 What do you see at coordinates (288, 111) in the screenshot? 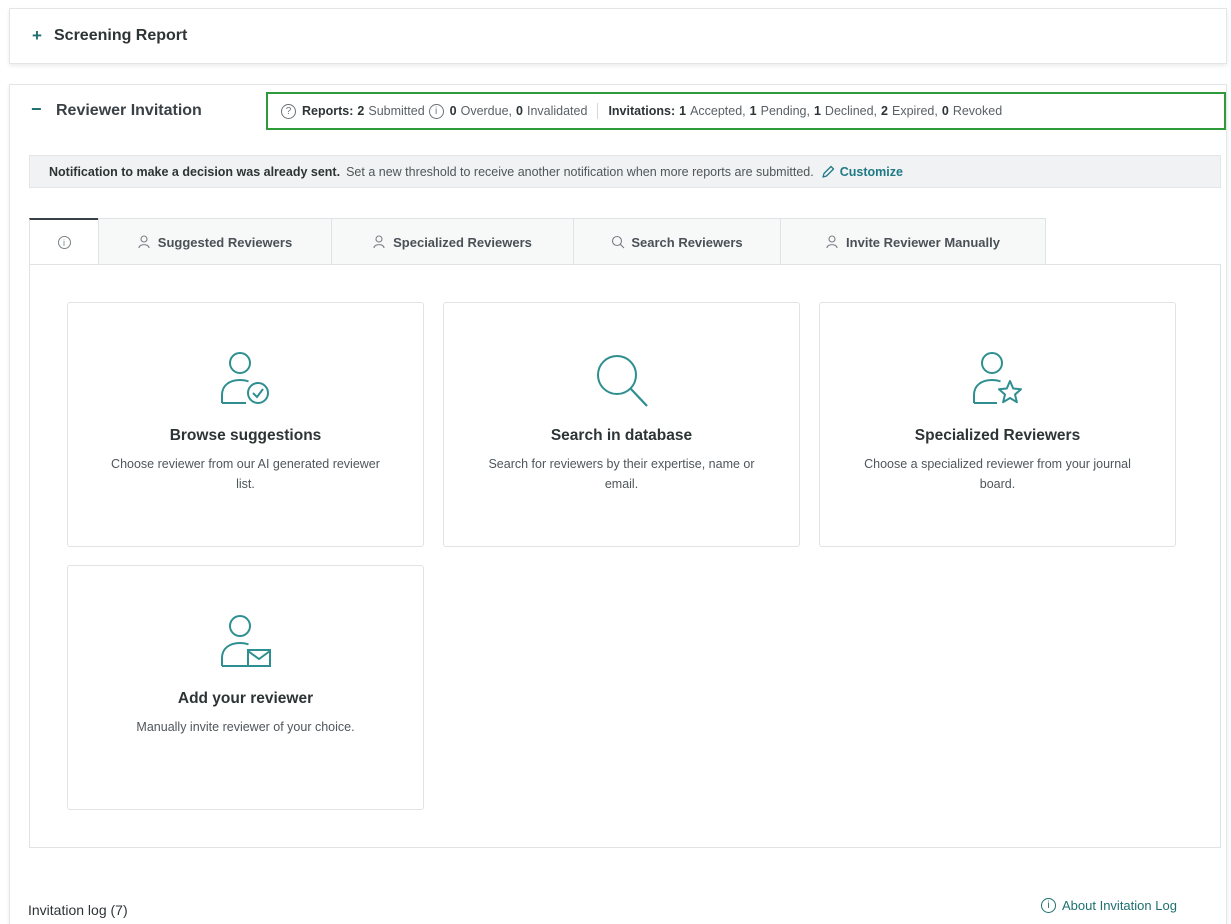
I see `help-icon: ?` at bounding box center [288, 111].